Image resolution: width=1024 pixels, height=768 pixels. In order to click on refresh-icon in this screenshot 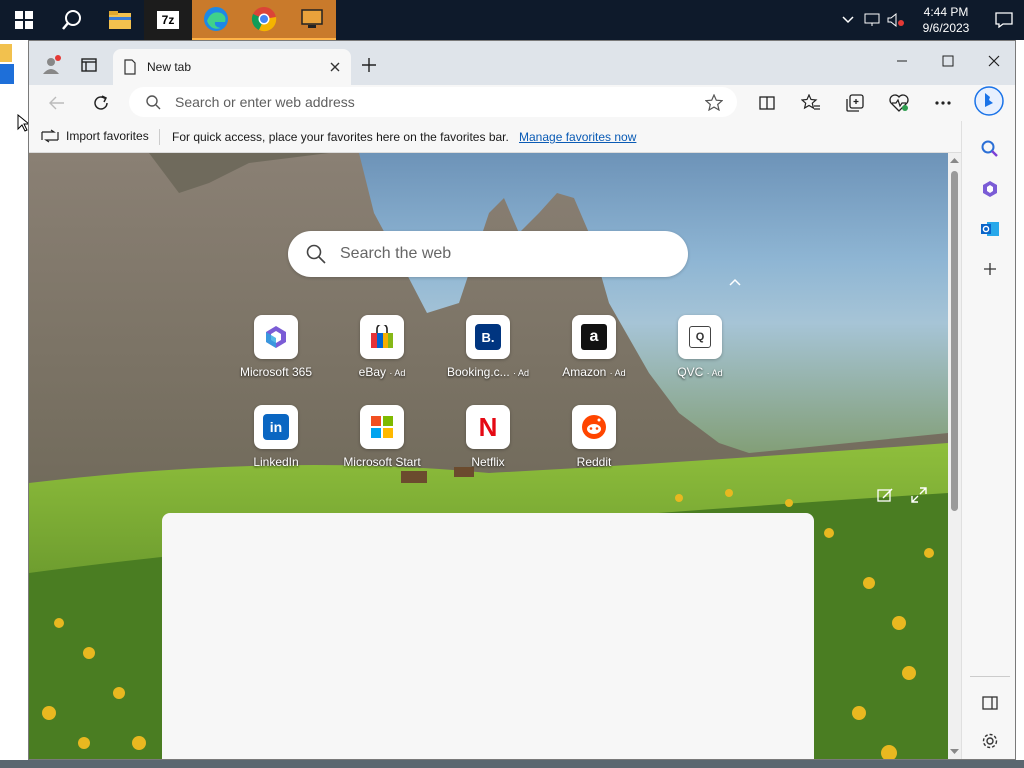, I will do `click(101, 102)`.